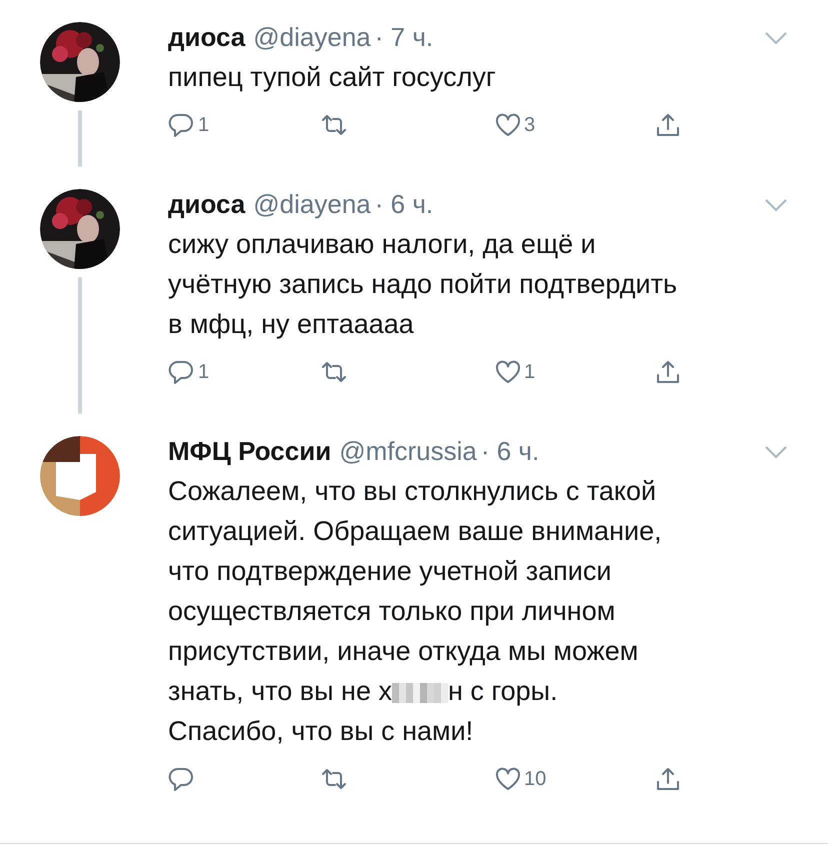  Describe the element at coordinates (332, 77) in the screenshot. I see `tweet-text: пипец тупой сайт госуслуг` at that location.